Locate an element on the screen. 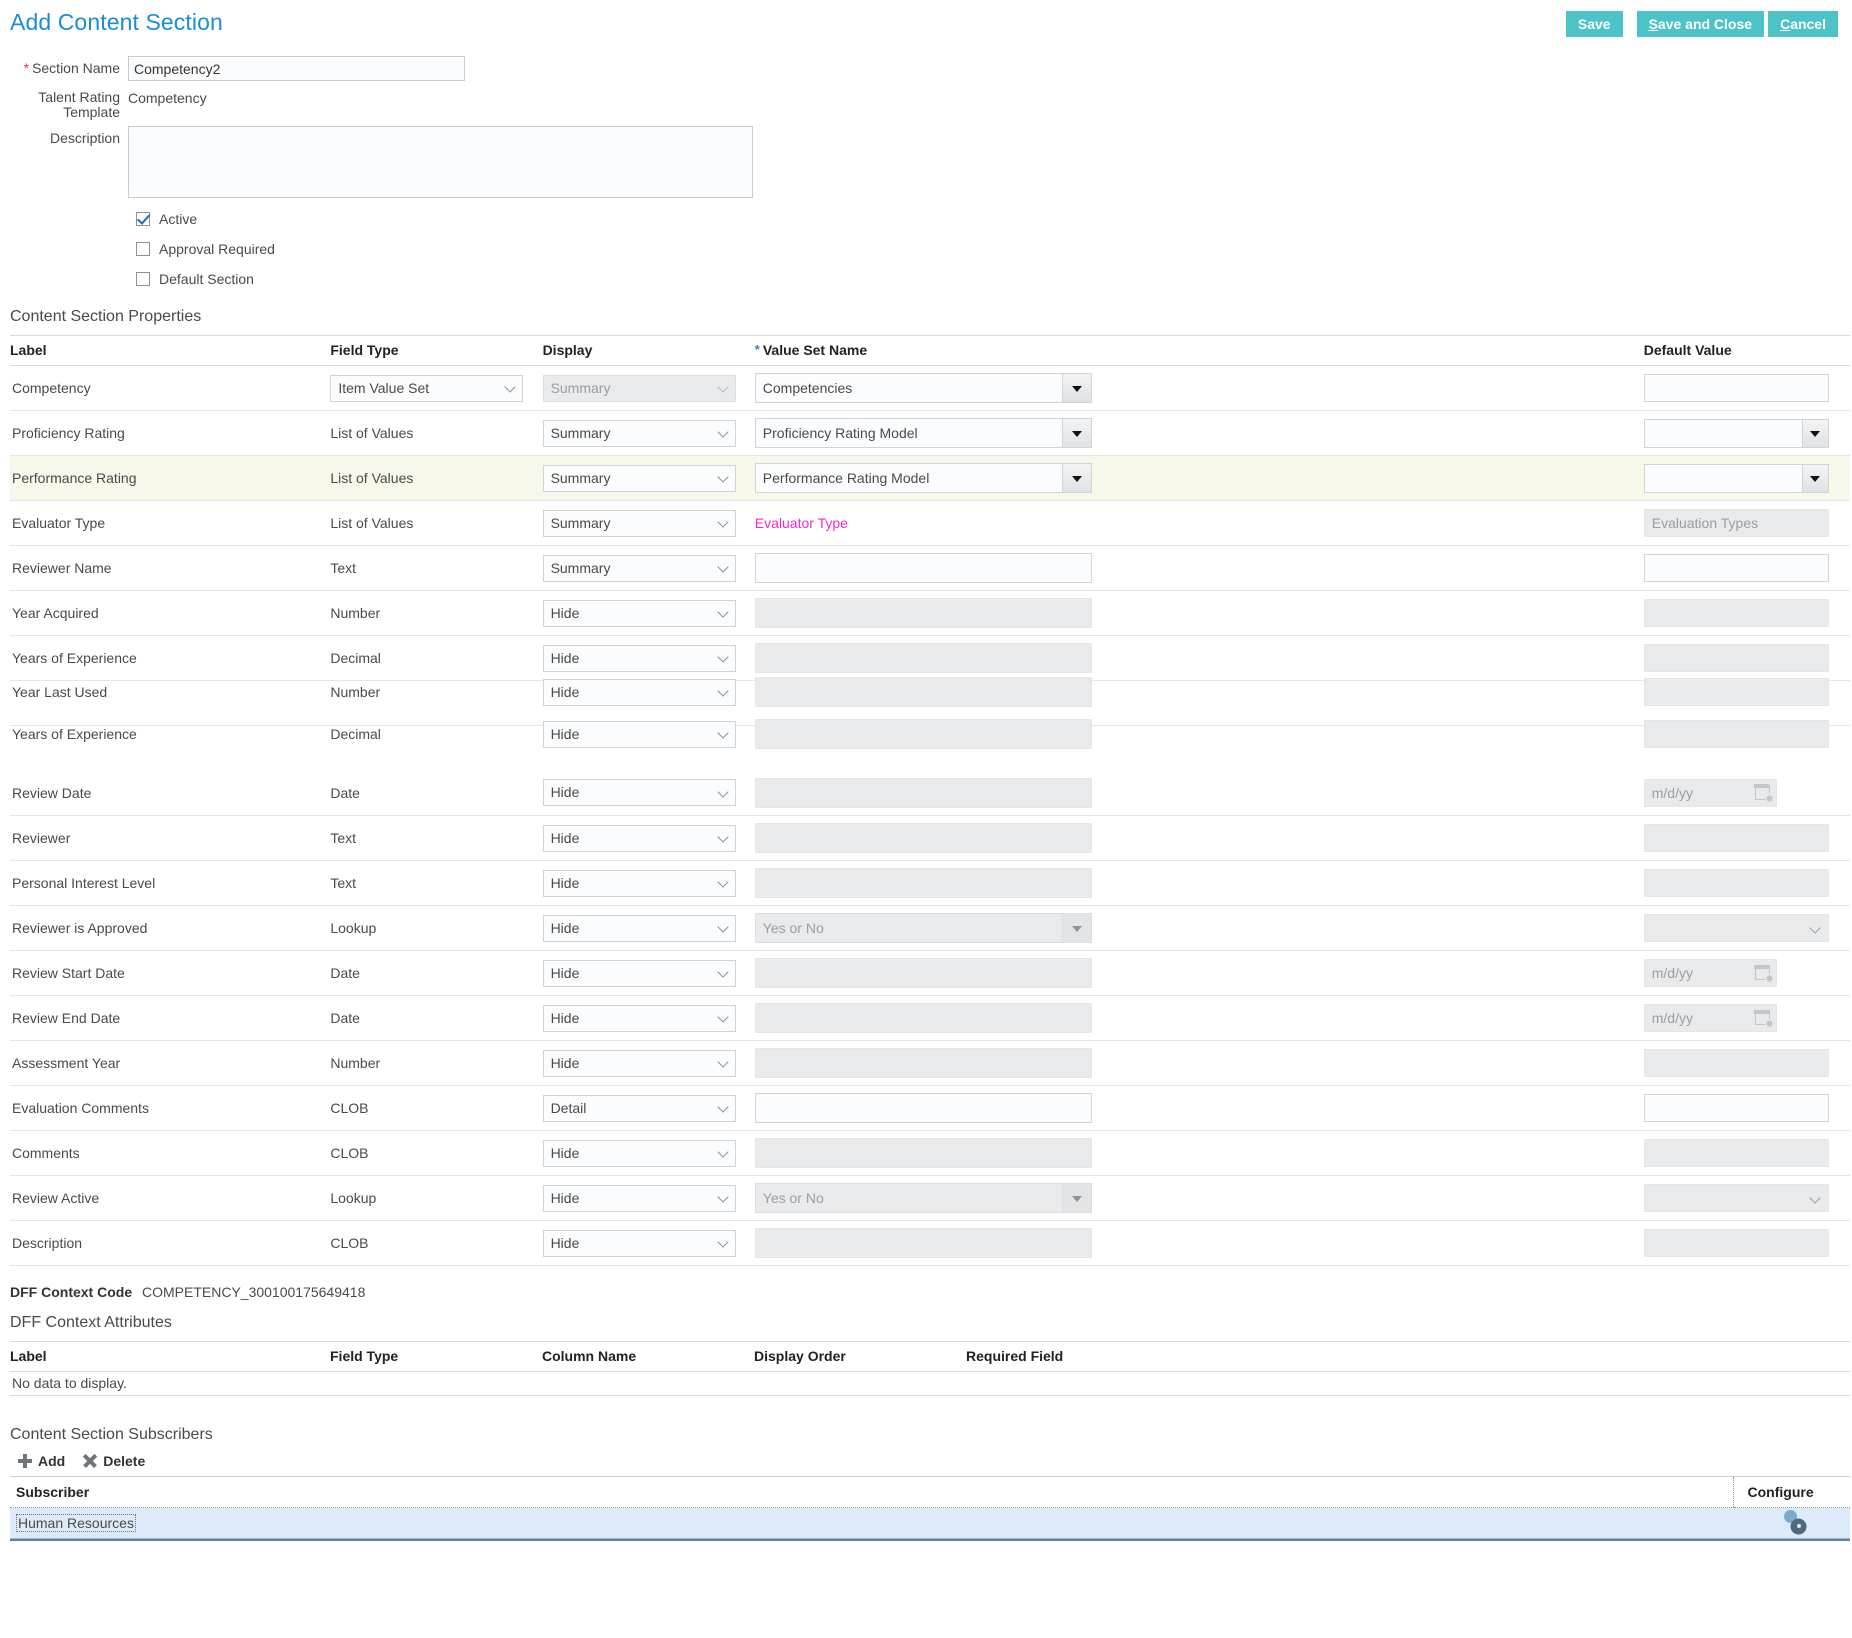  property-label-cell: Comments is located at coordinates (170, 1153).